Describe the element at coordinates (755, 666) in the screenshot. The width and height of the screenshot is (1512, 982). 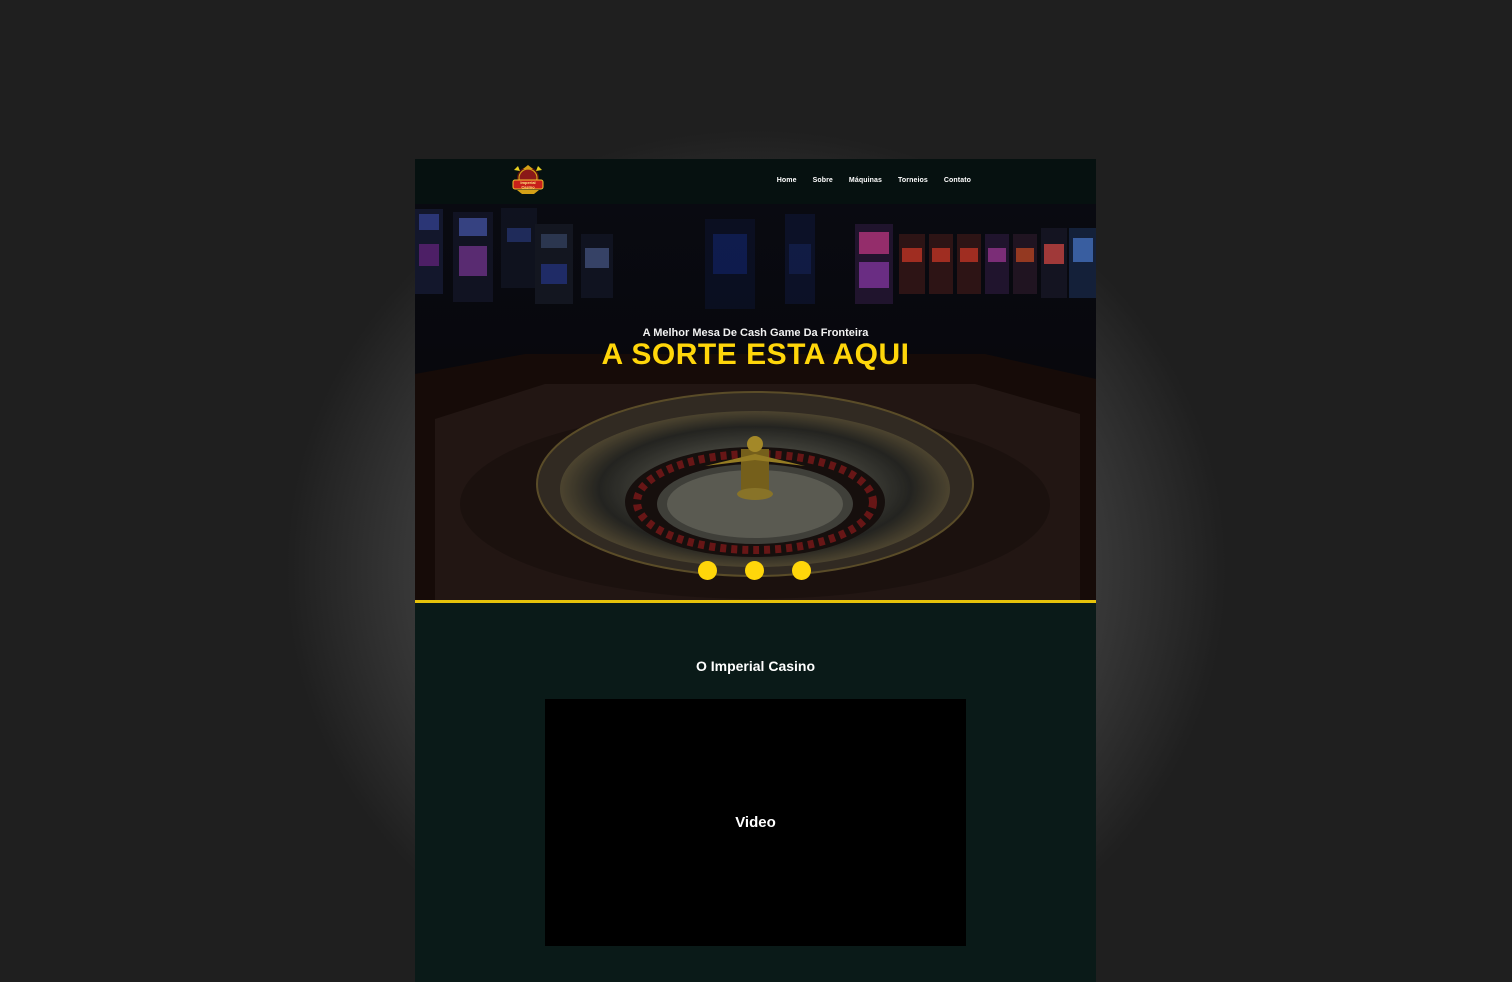
I see `about-title: O Imperial Casino` at that location.